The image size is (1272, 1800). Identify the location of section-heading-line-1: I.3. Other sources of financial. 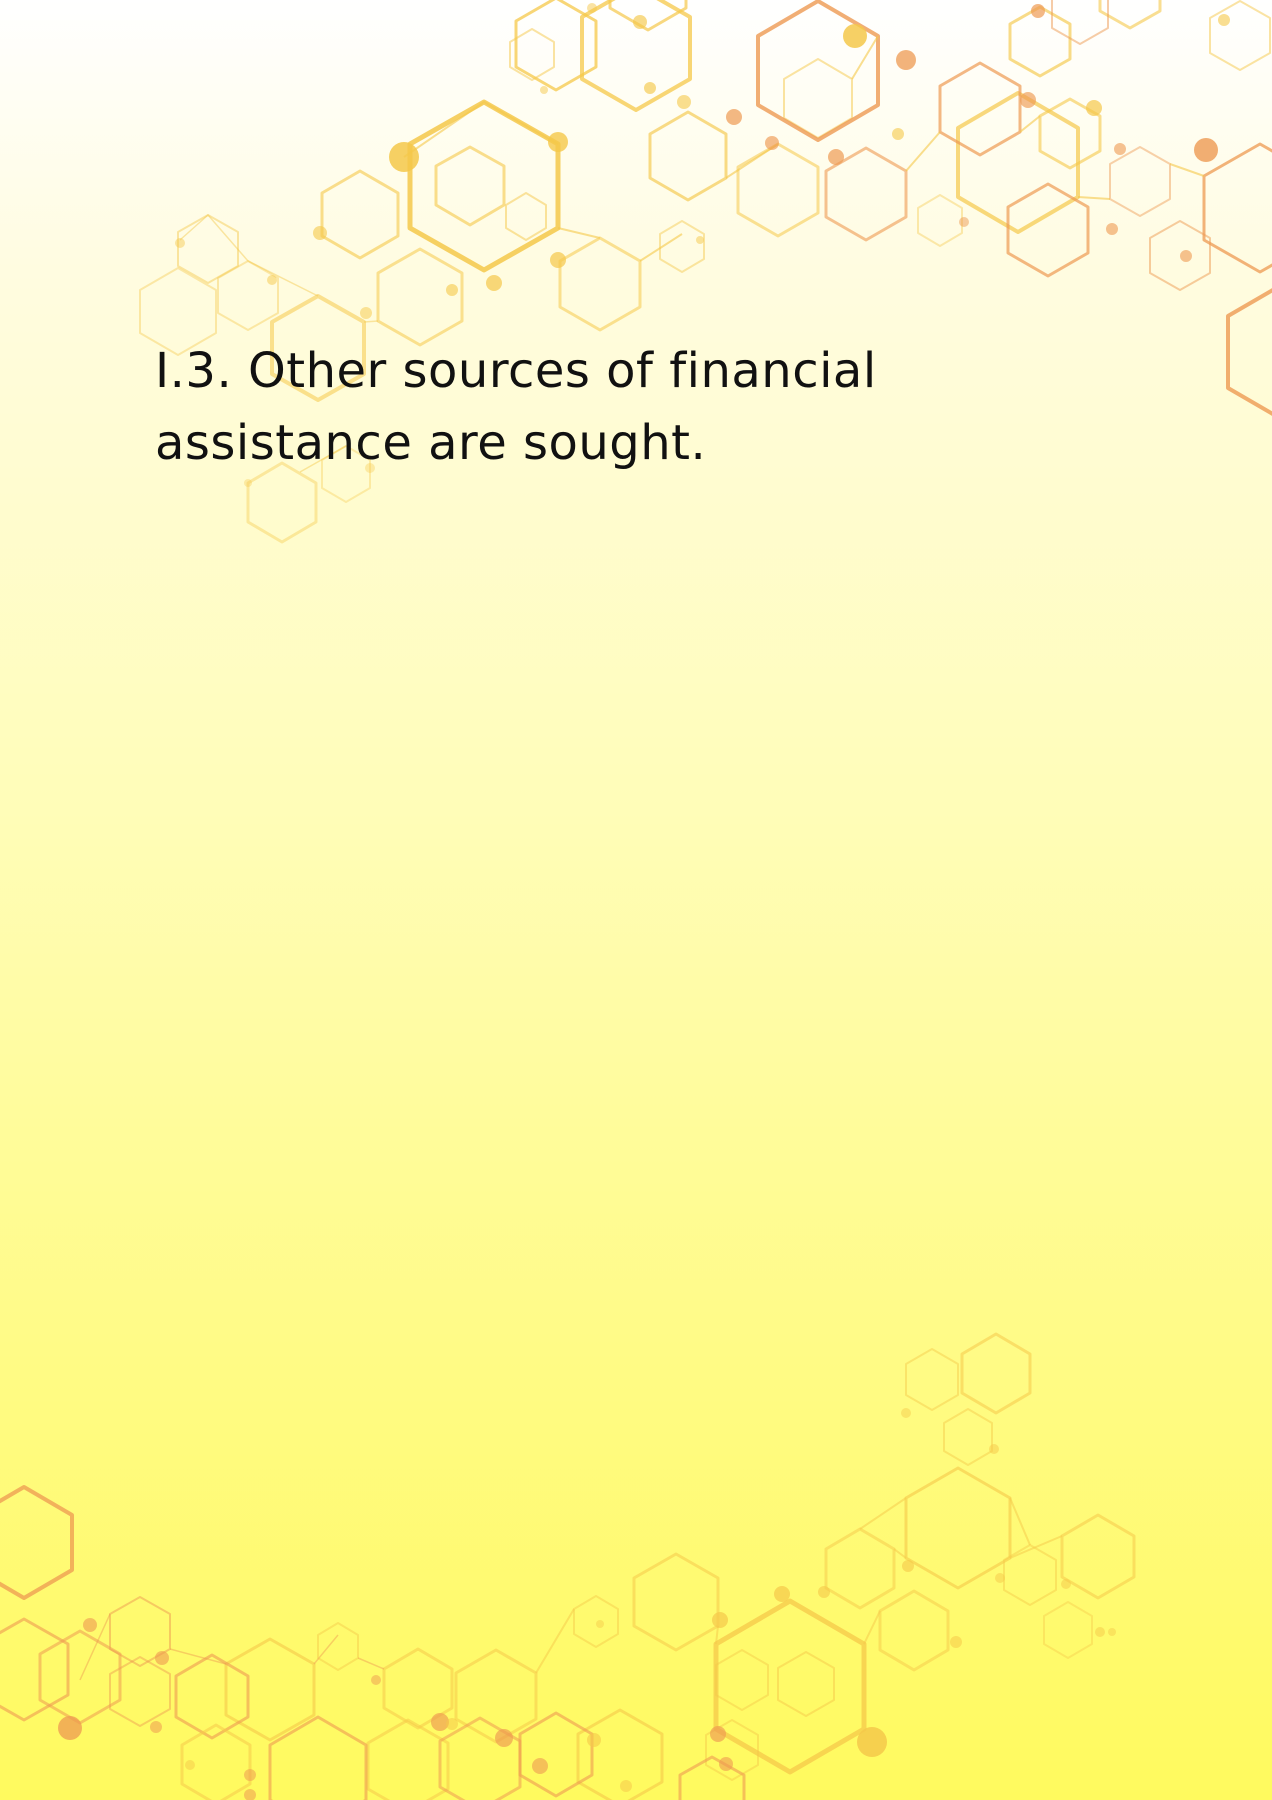
(516, 371).